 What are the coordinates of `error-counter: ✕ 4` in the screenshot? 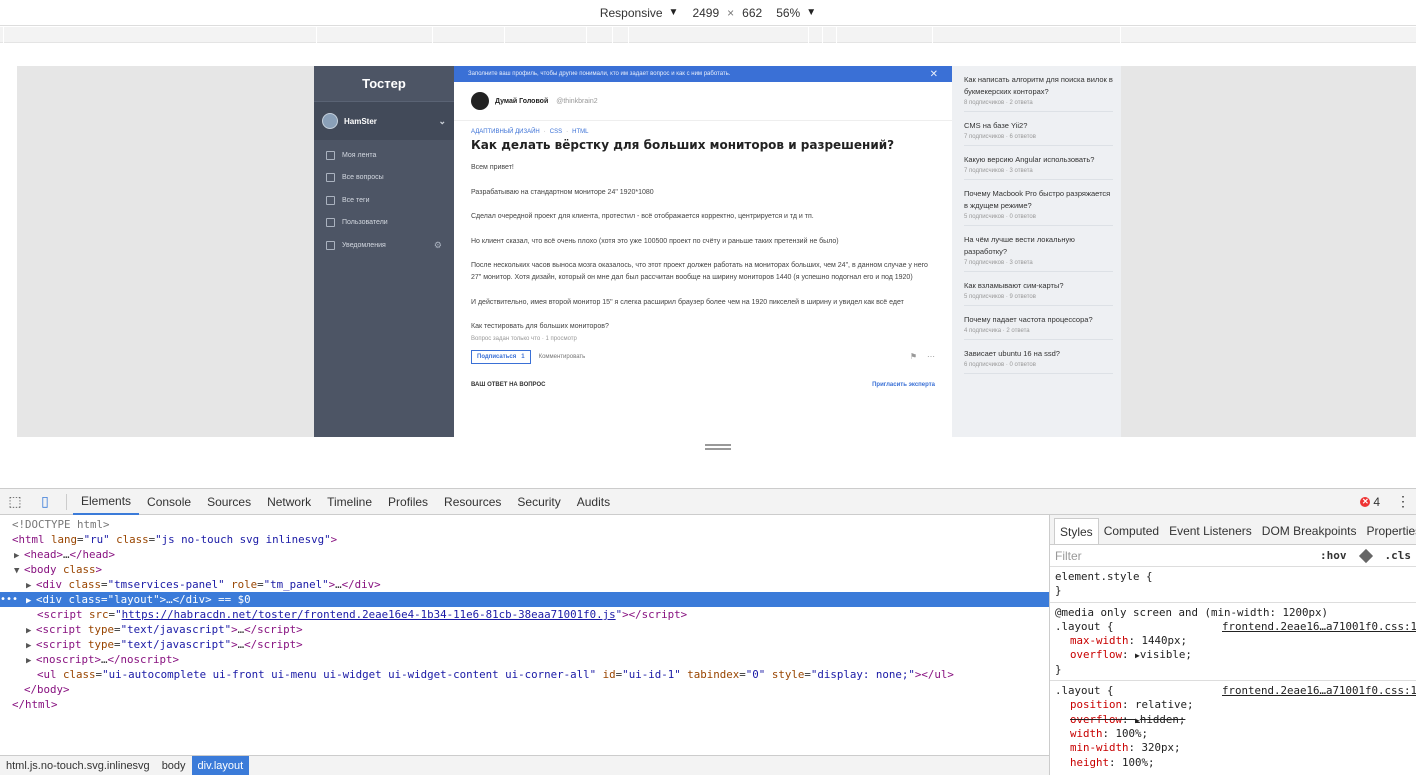 It's located at (1375, 502).